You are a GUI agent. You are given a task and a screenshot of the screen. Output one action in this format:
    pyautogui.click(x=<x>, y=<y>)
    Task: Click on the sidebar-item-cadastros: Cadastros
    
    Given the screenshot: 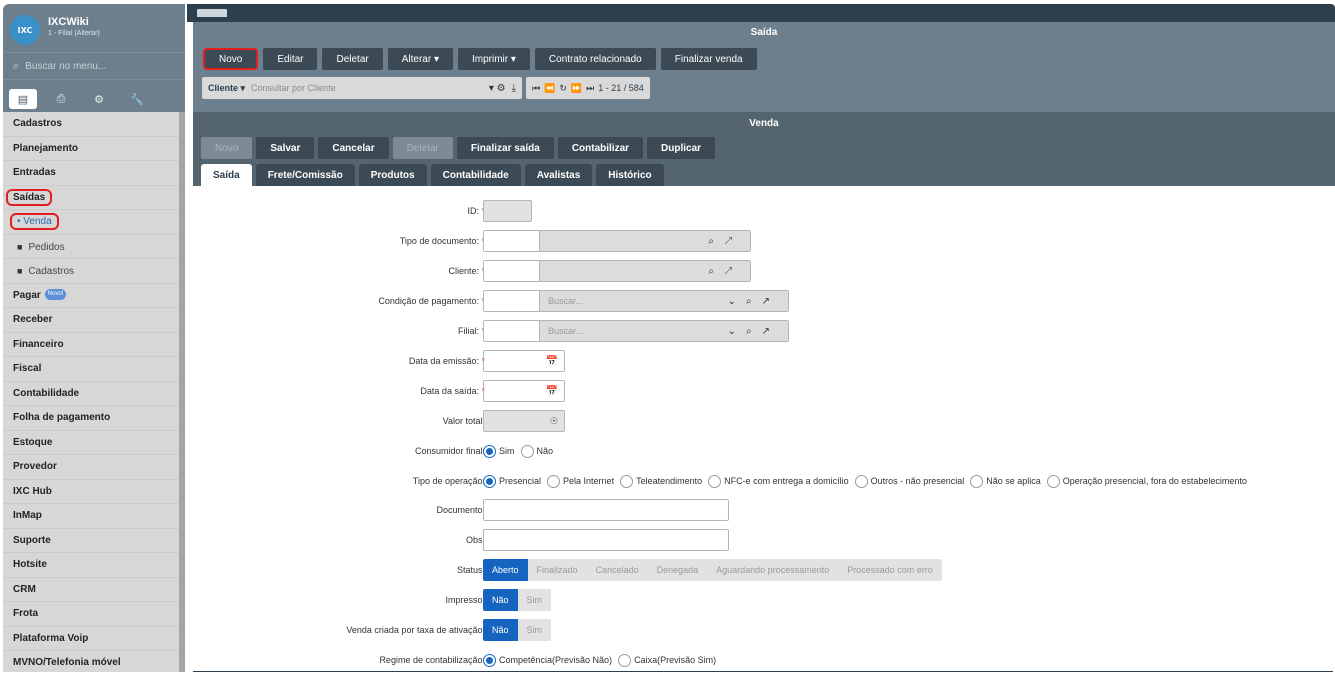 What is the action you would take?
    pyautogui.click(x=91, y=124)
    